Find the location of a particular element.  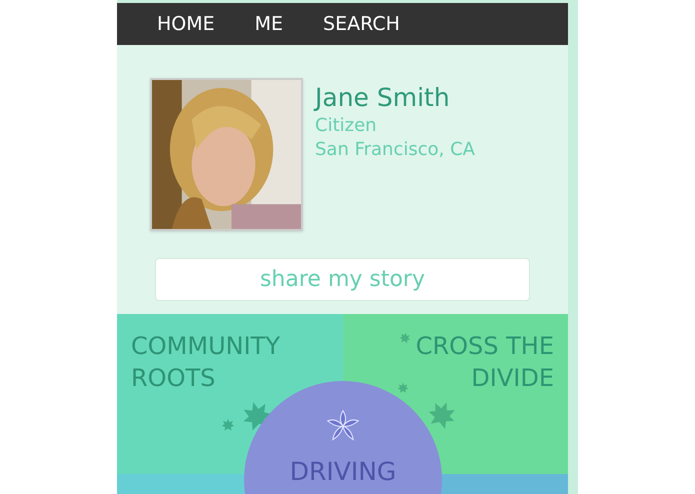

nav-link: SEARCH is located at coordinates (361, 24).